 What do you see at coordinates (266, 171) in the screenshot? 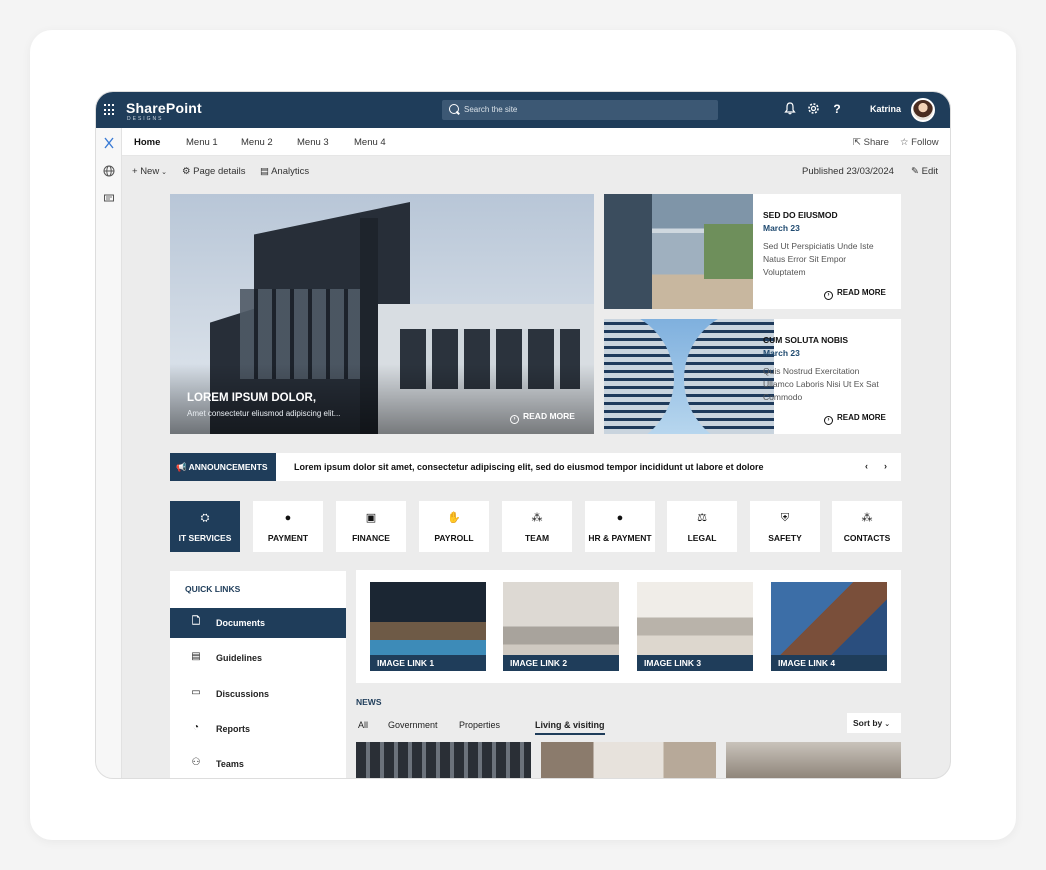
I see `analytics-icon: ▤` at bounding box center [266, 171].